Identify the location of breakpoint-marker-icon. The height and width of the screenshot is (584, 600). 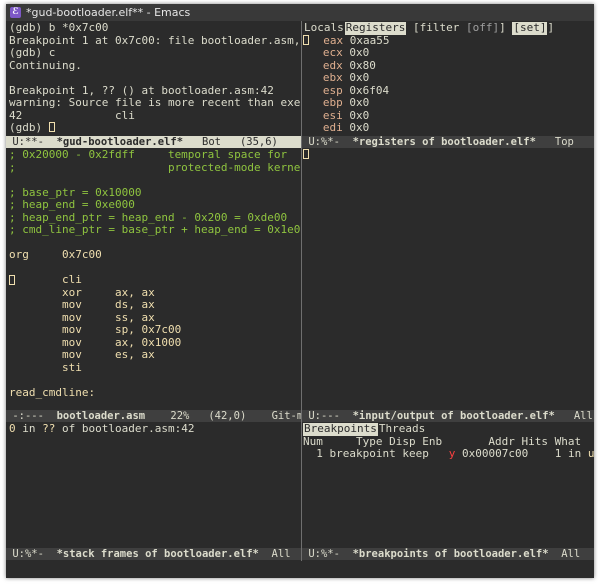
(12, 280).